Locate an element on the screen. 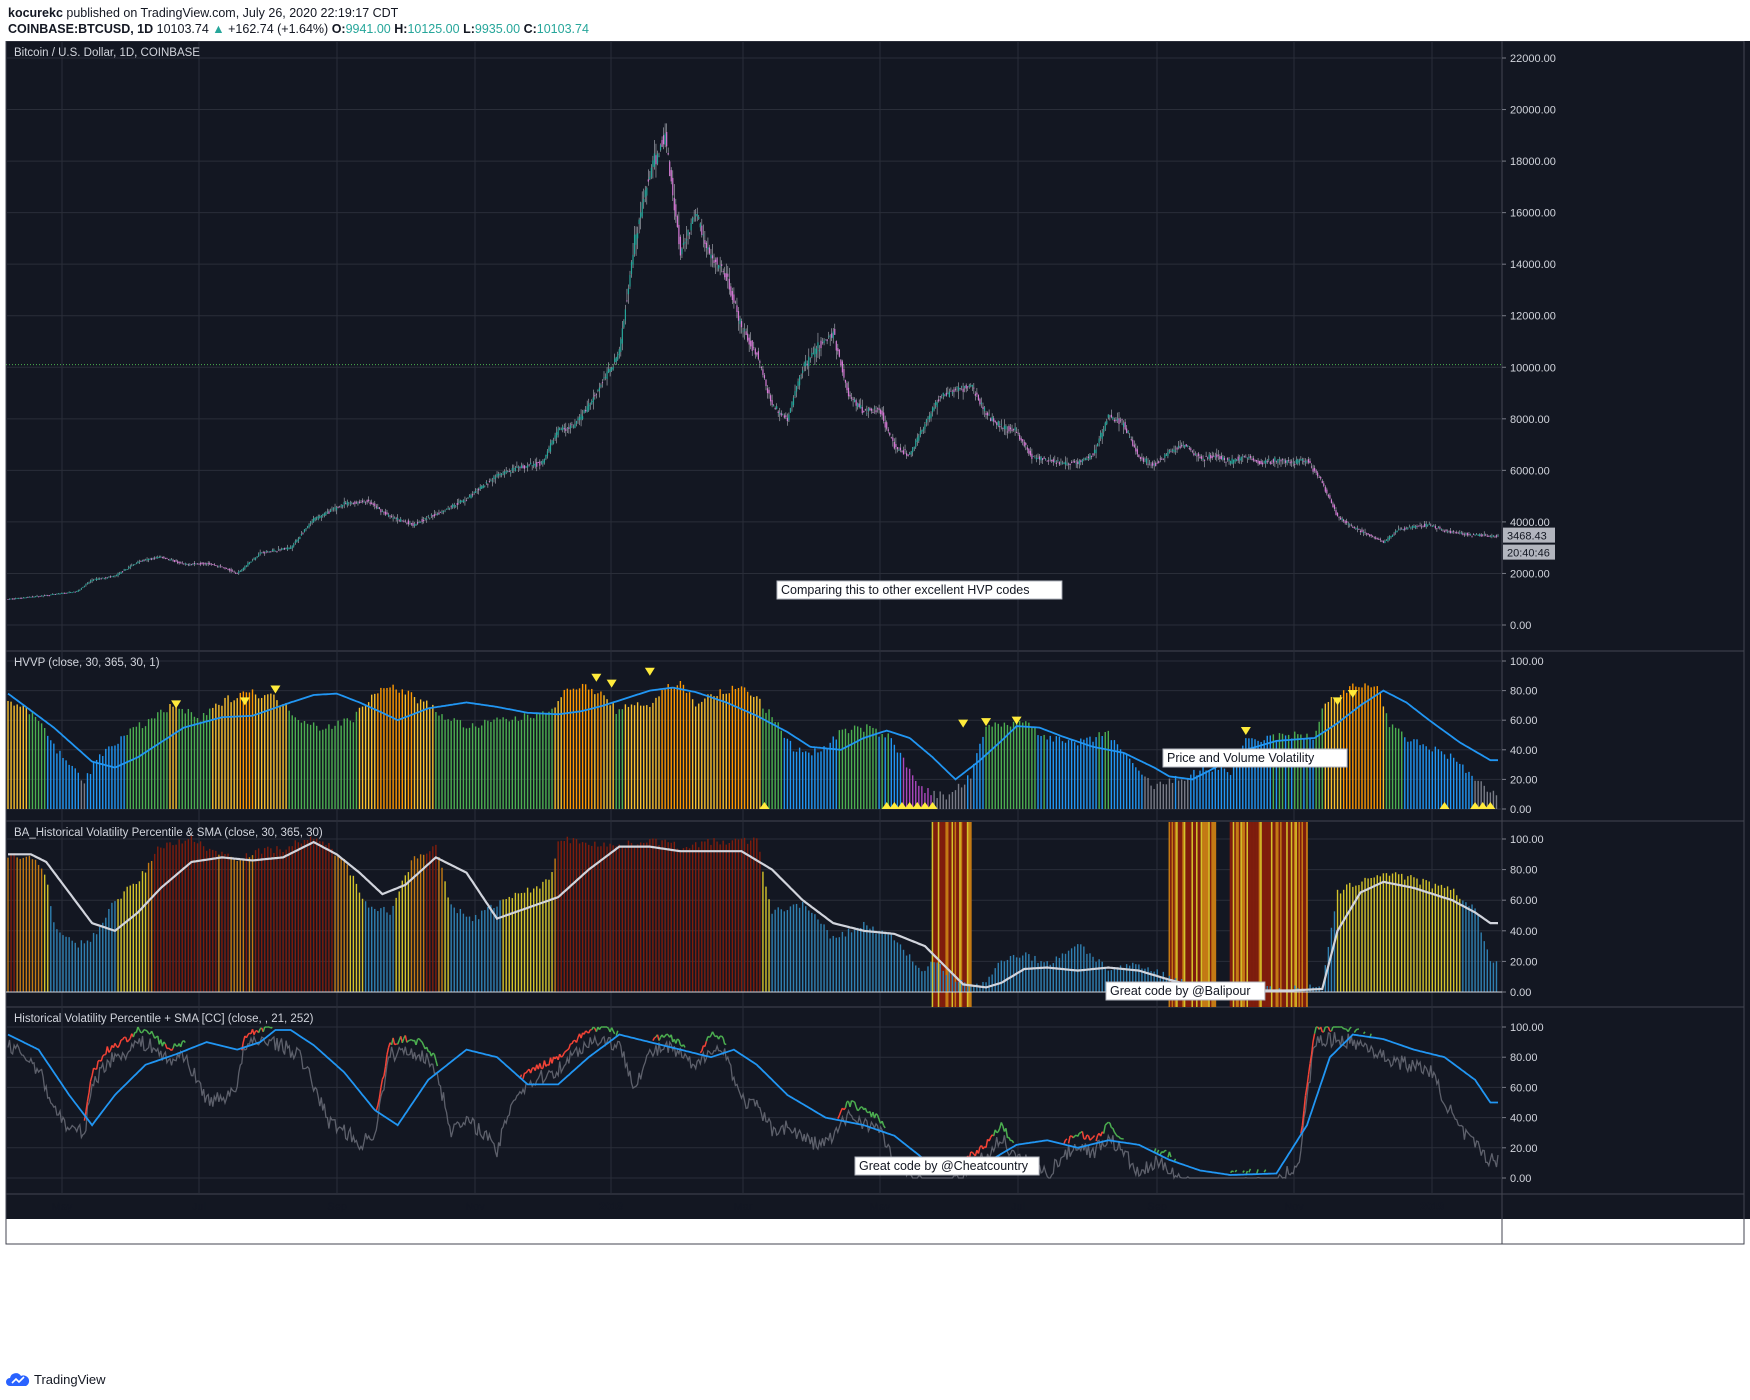 This screenshot has height=1400, width=1750. time-axis-label: Mar is located at coordinates (743, 1207).